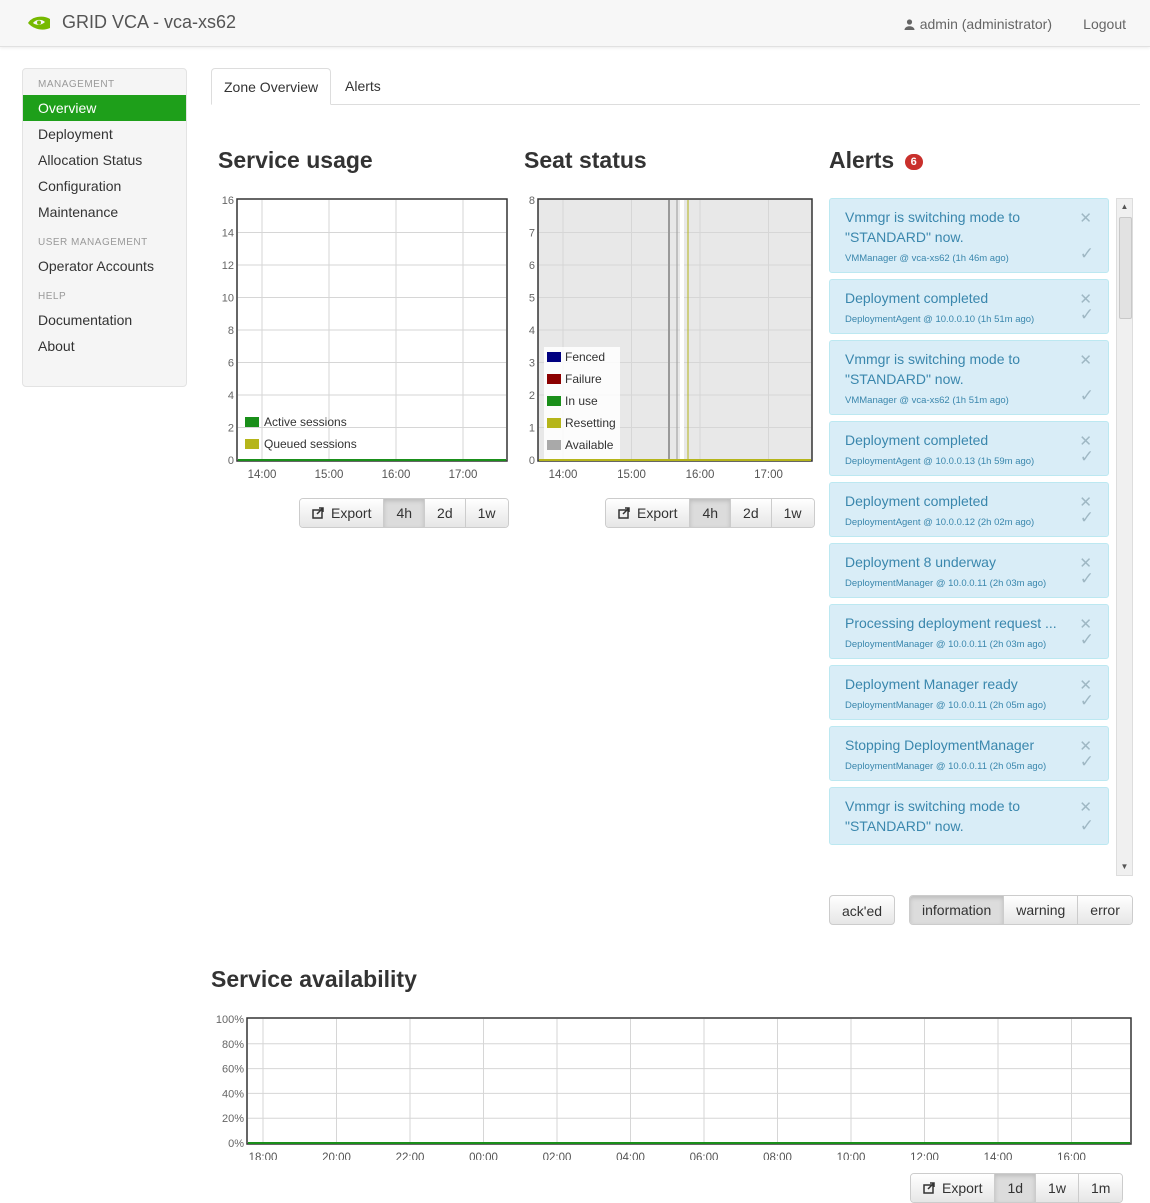  I want to click on brand: GRID VCA - vca-xs62, so click(131, 22).